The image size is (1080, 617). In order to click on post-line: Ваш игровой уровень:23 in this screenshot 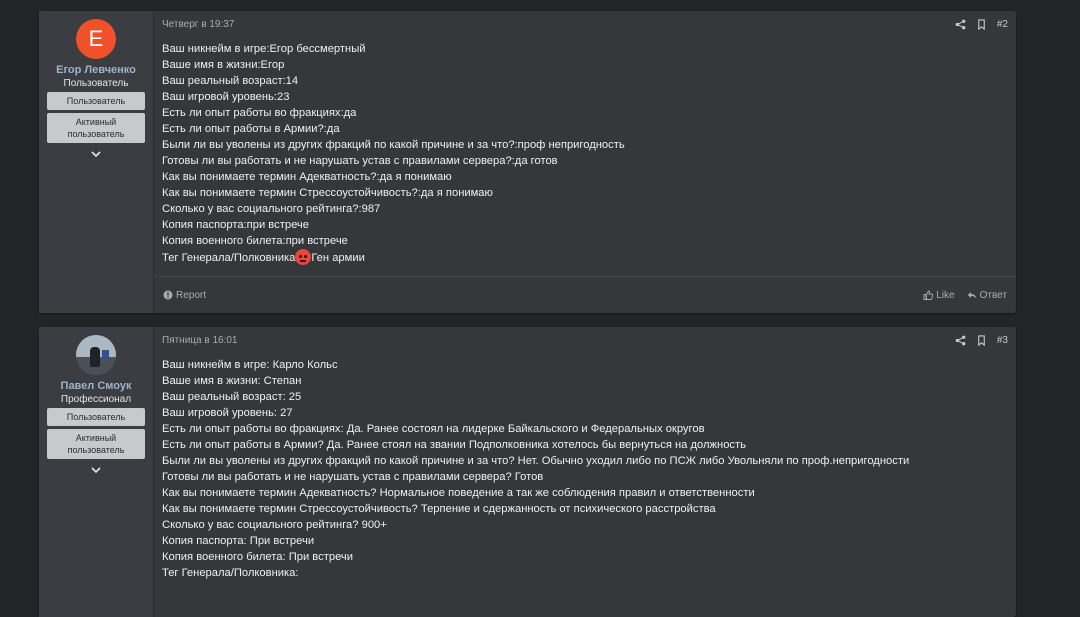, I will do `click(226, 97)`.